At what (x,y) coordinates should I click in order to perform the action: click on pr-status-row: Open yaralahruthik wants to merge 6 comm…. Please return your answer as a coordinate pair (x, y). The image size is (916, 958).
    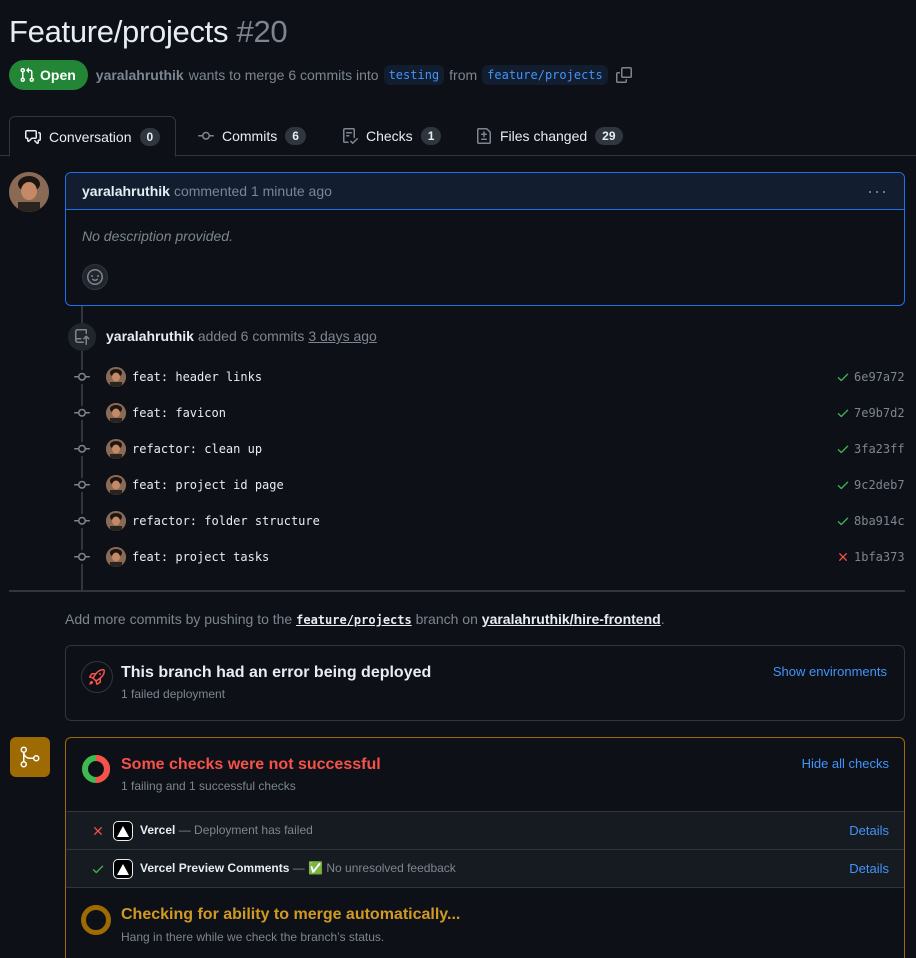
    Looking at the image, I should click on (320, 75).